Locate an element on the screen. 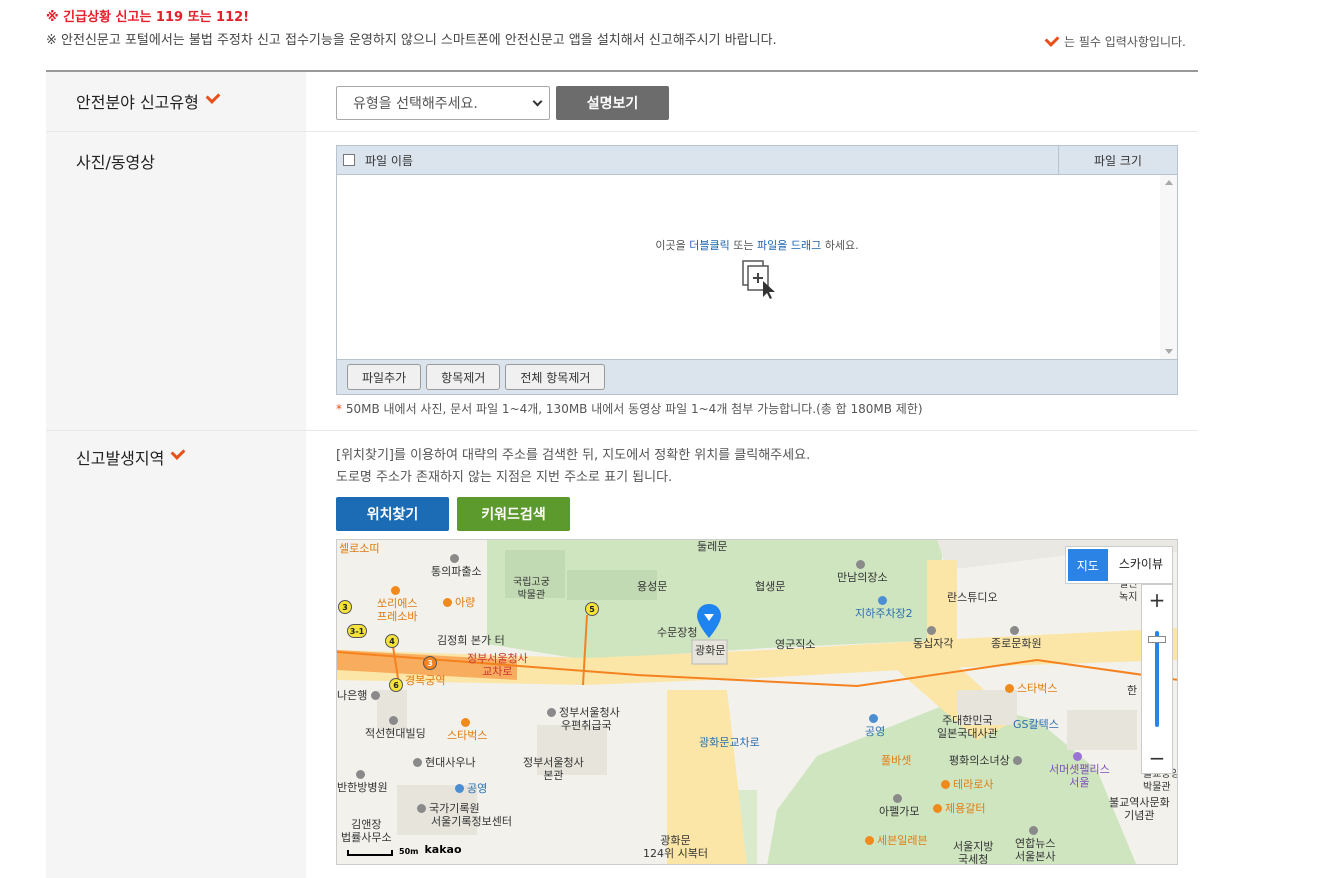  add-file-button: 파일추가 is located at coordinates (384, 377).